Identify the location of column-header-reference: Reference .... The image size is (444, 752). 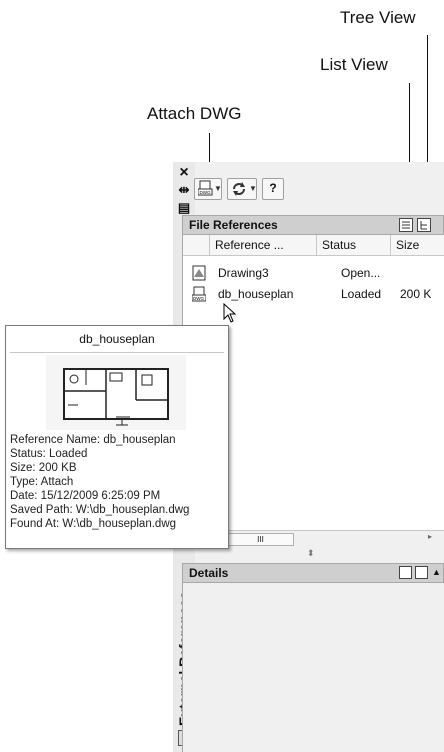
(263, 245).